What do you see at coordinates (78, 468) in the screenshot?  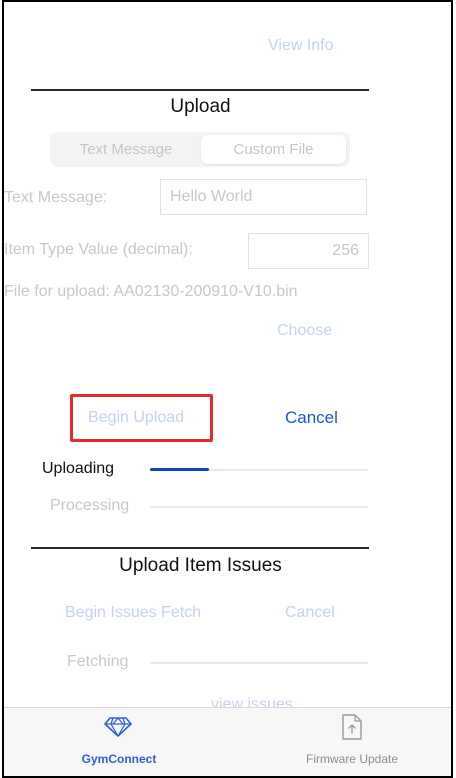 I see `uploading-label: Uploading` at bounding box center [78, 468].